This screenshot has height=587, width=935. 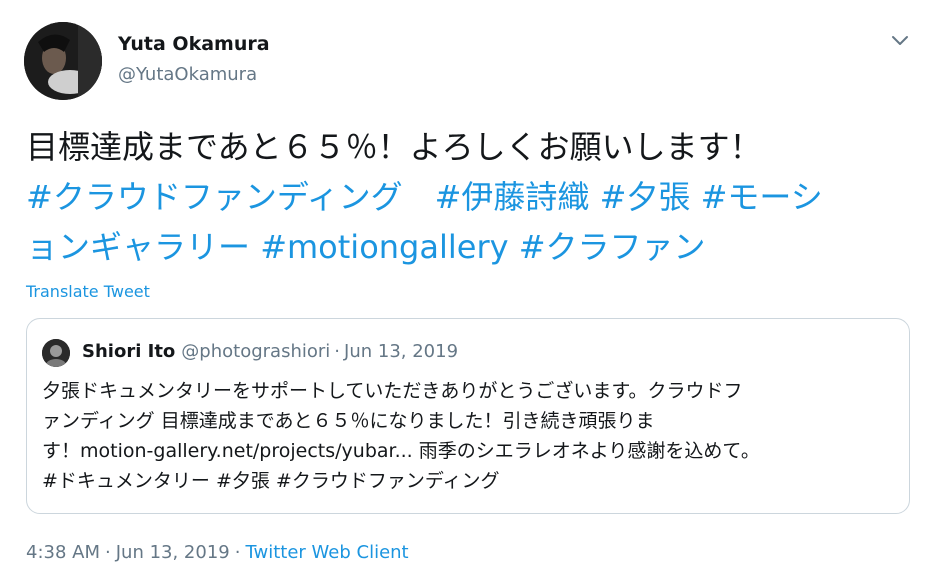 I want to click on tweet-text-line: #クラウドファンディング #伊藤詩織 #夕張 #モーシ, so click(x=466, y=197).